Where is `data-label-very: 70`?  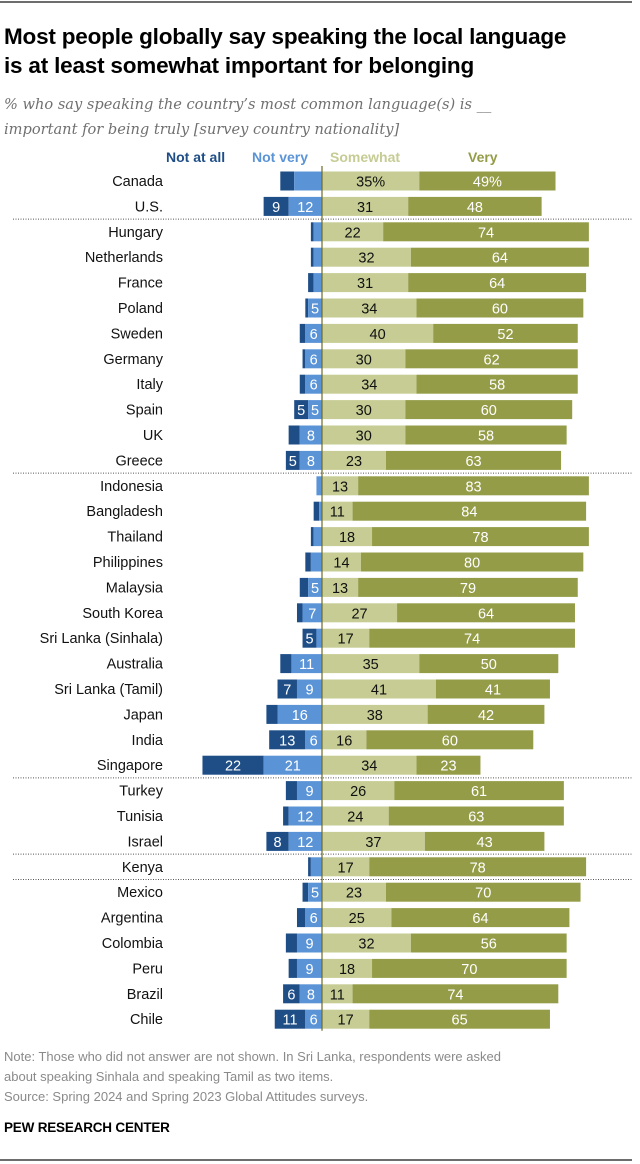
data-label-very: 70 is located at coordinates (469, 970).